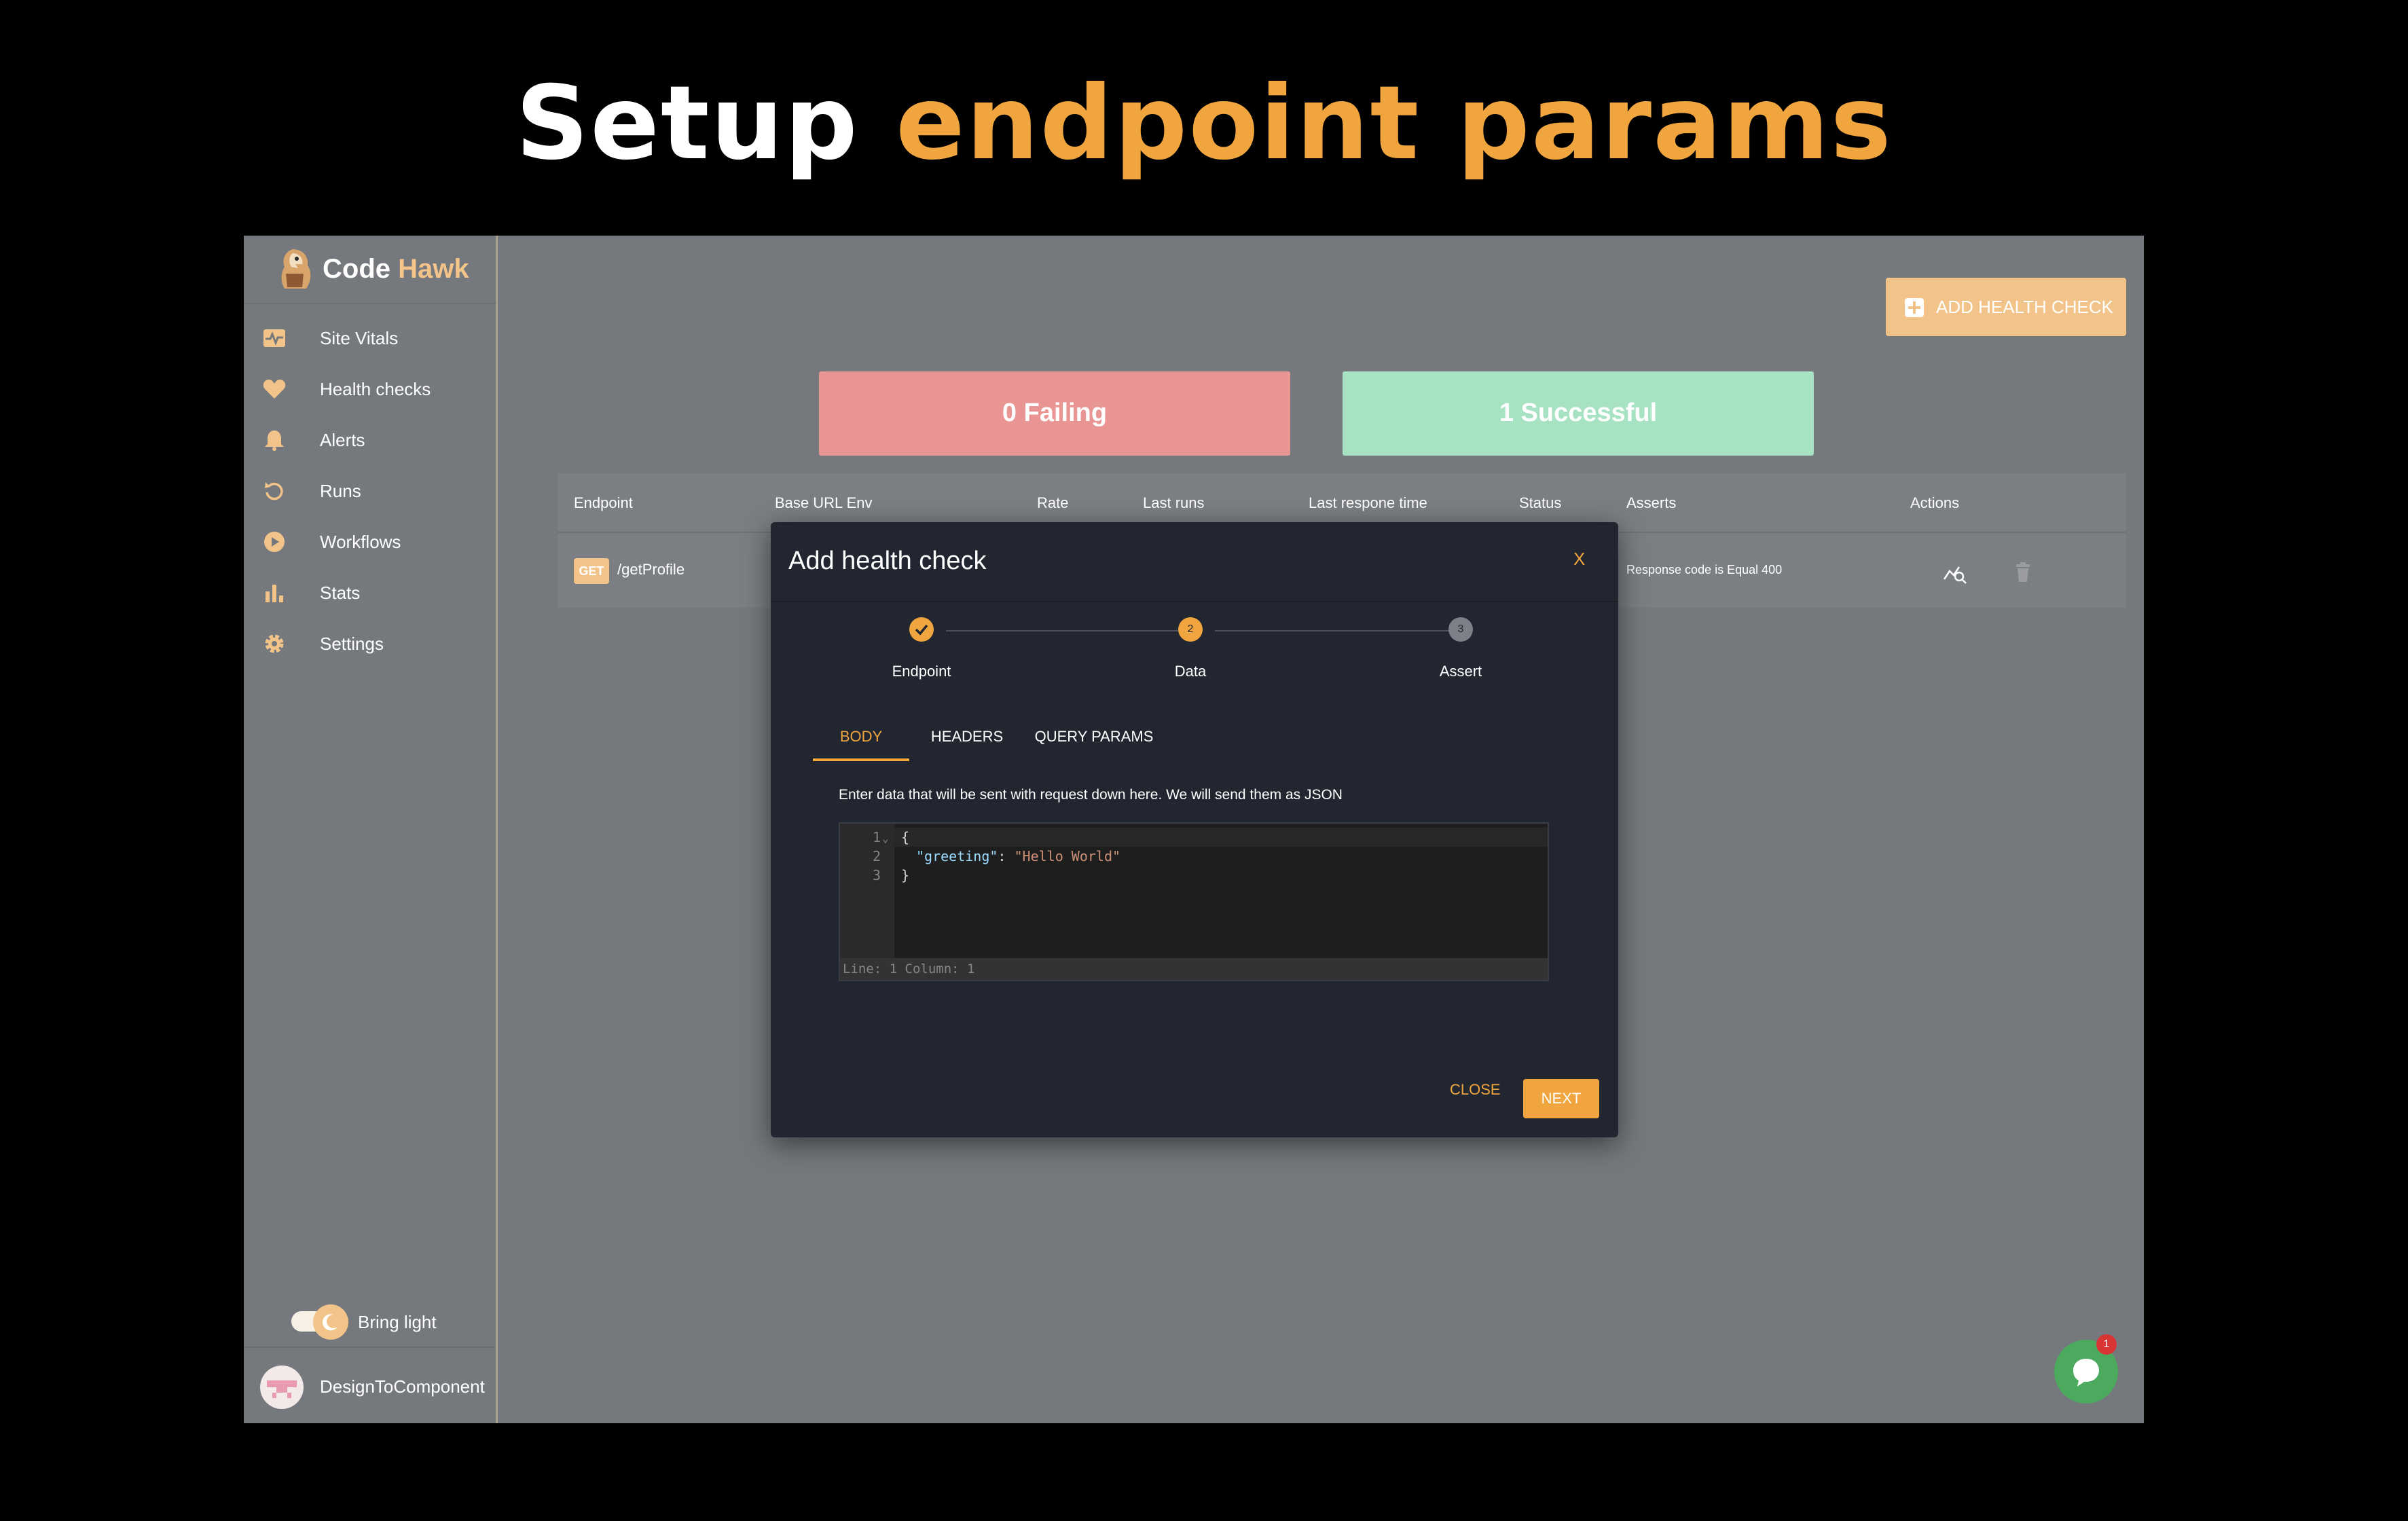 The height and width of the screenshot is (1521, 2408). What do you see at coordinates (922, 654) in the screenshot?
I see `step-endpoint: Endpoint` at bounding box center [922, 654].